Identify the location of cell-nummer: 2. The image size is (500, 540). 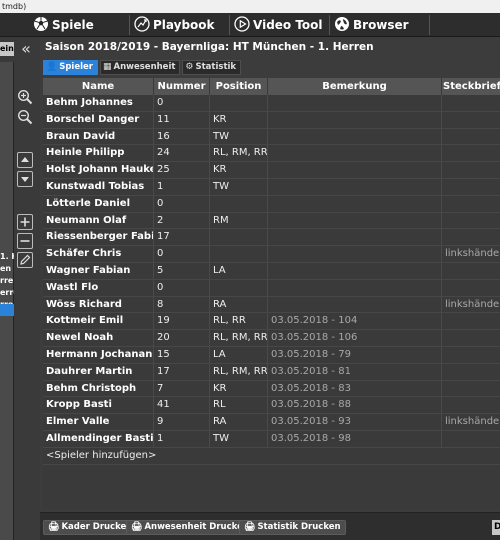
(182, 221).